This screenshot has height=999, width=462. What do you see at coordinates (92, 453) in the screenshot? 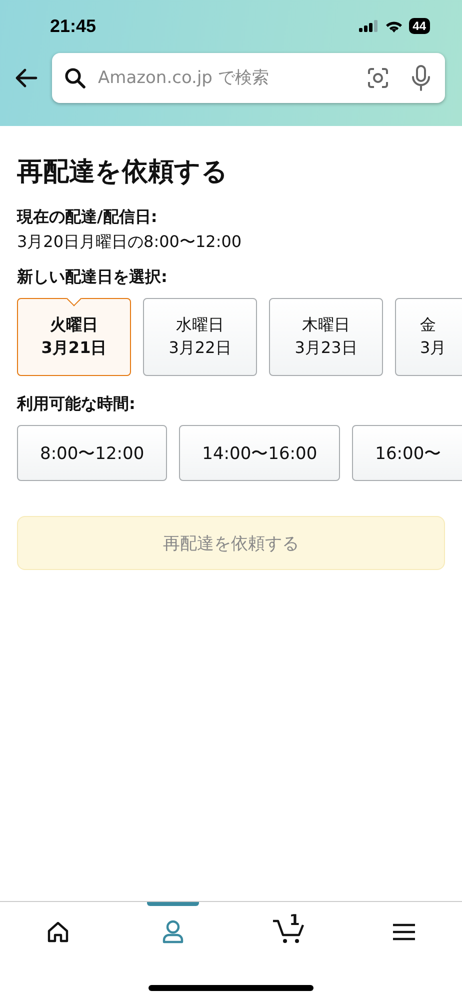
I see `time-option: 8:00〜12:00` at bounding box center [92, 453].